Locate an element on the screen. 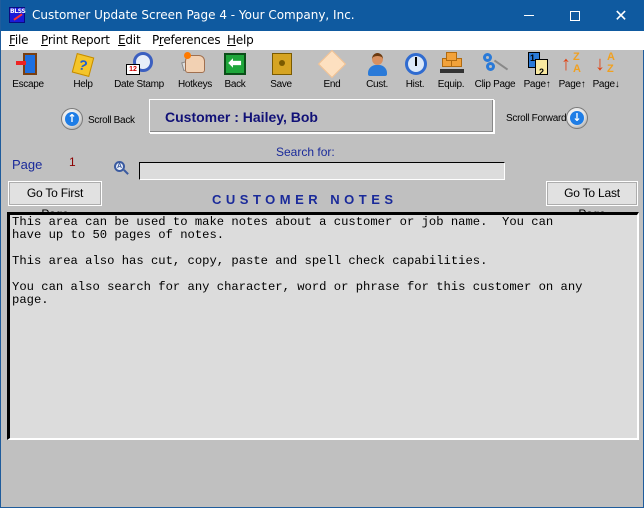 This screenshot has width=644, height=508. help-button: ? Help is located at coordinates (83, 71).